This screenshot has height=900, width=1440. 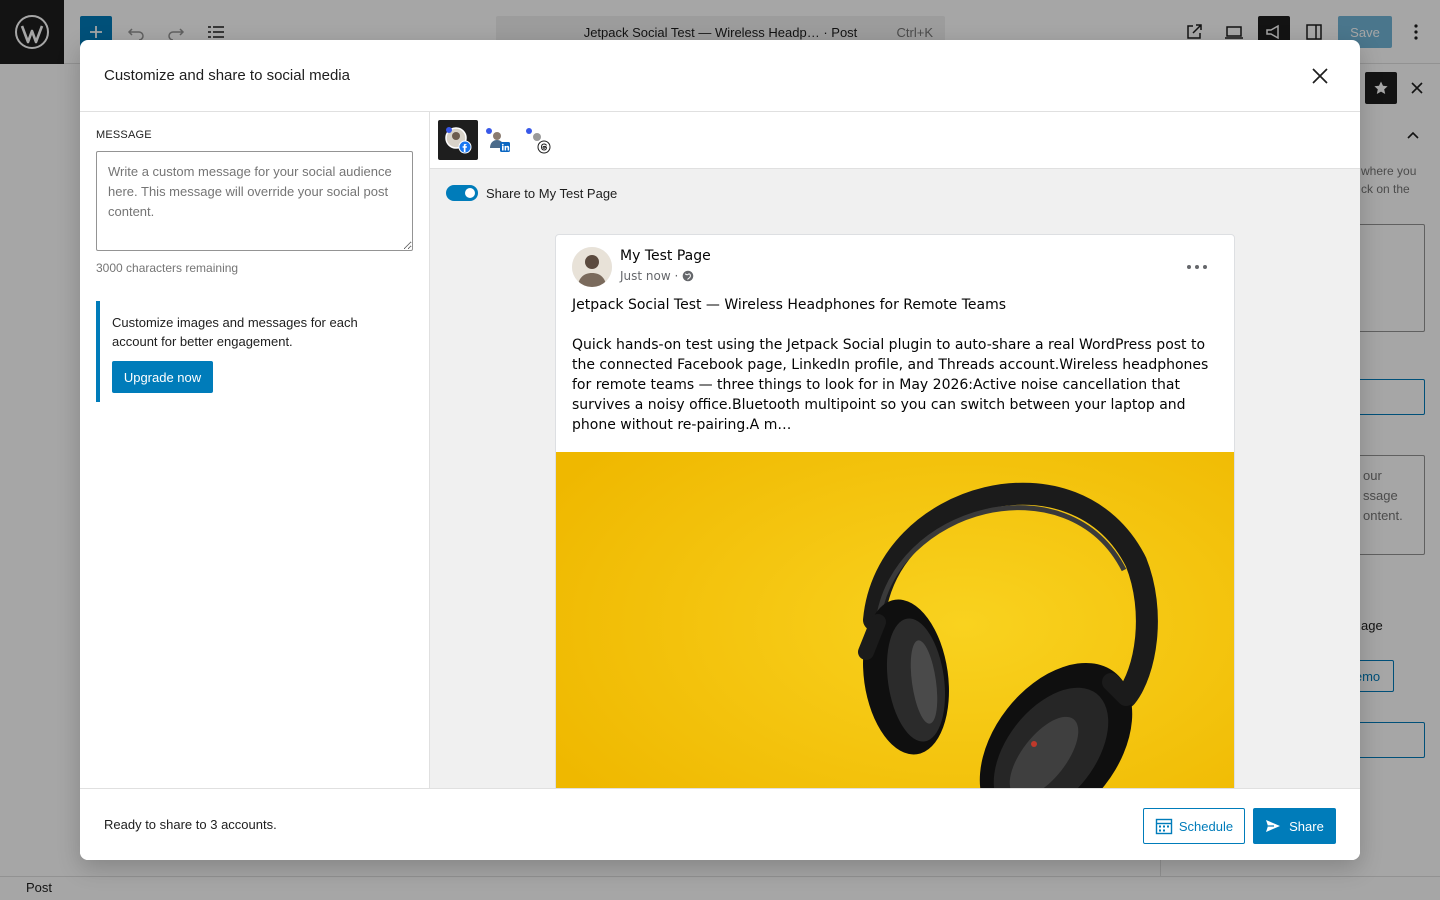 I want to click on linkedin-account-icon, so click(x=498, y=140).